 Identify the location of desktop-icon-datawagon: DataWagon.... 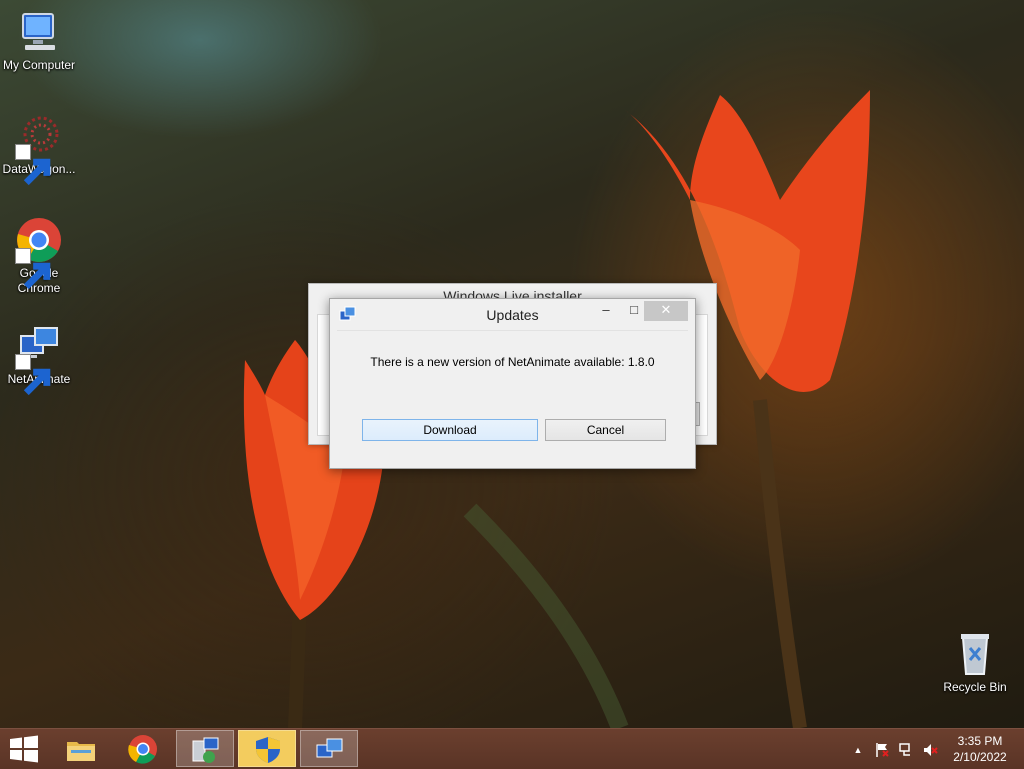
(39, 149).